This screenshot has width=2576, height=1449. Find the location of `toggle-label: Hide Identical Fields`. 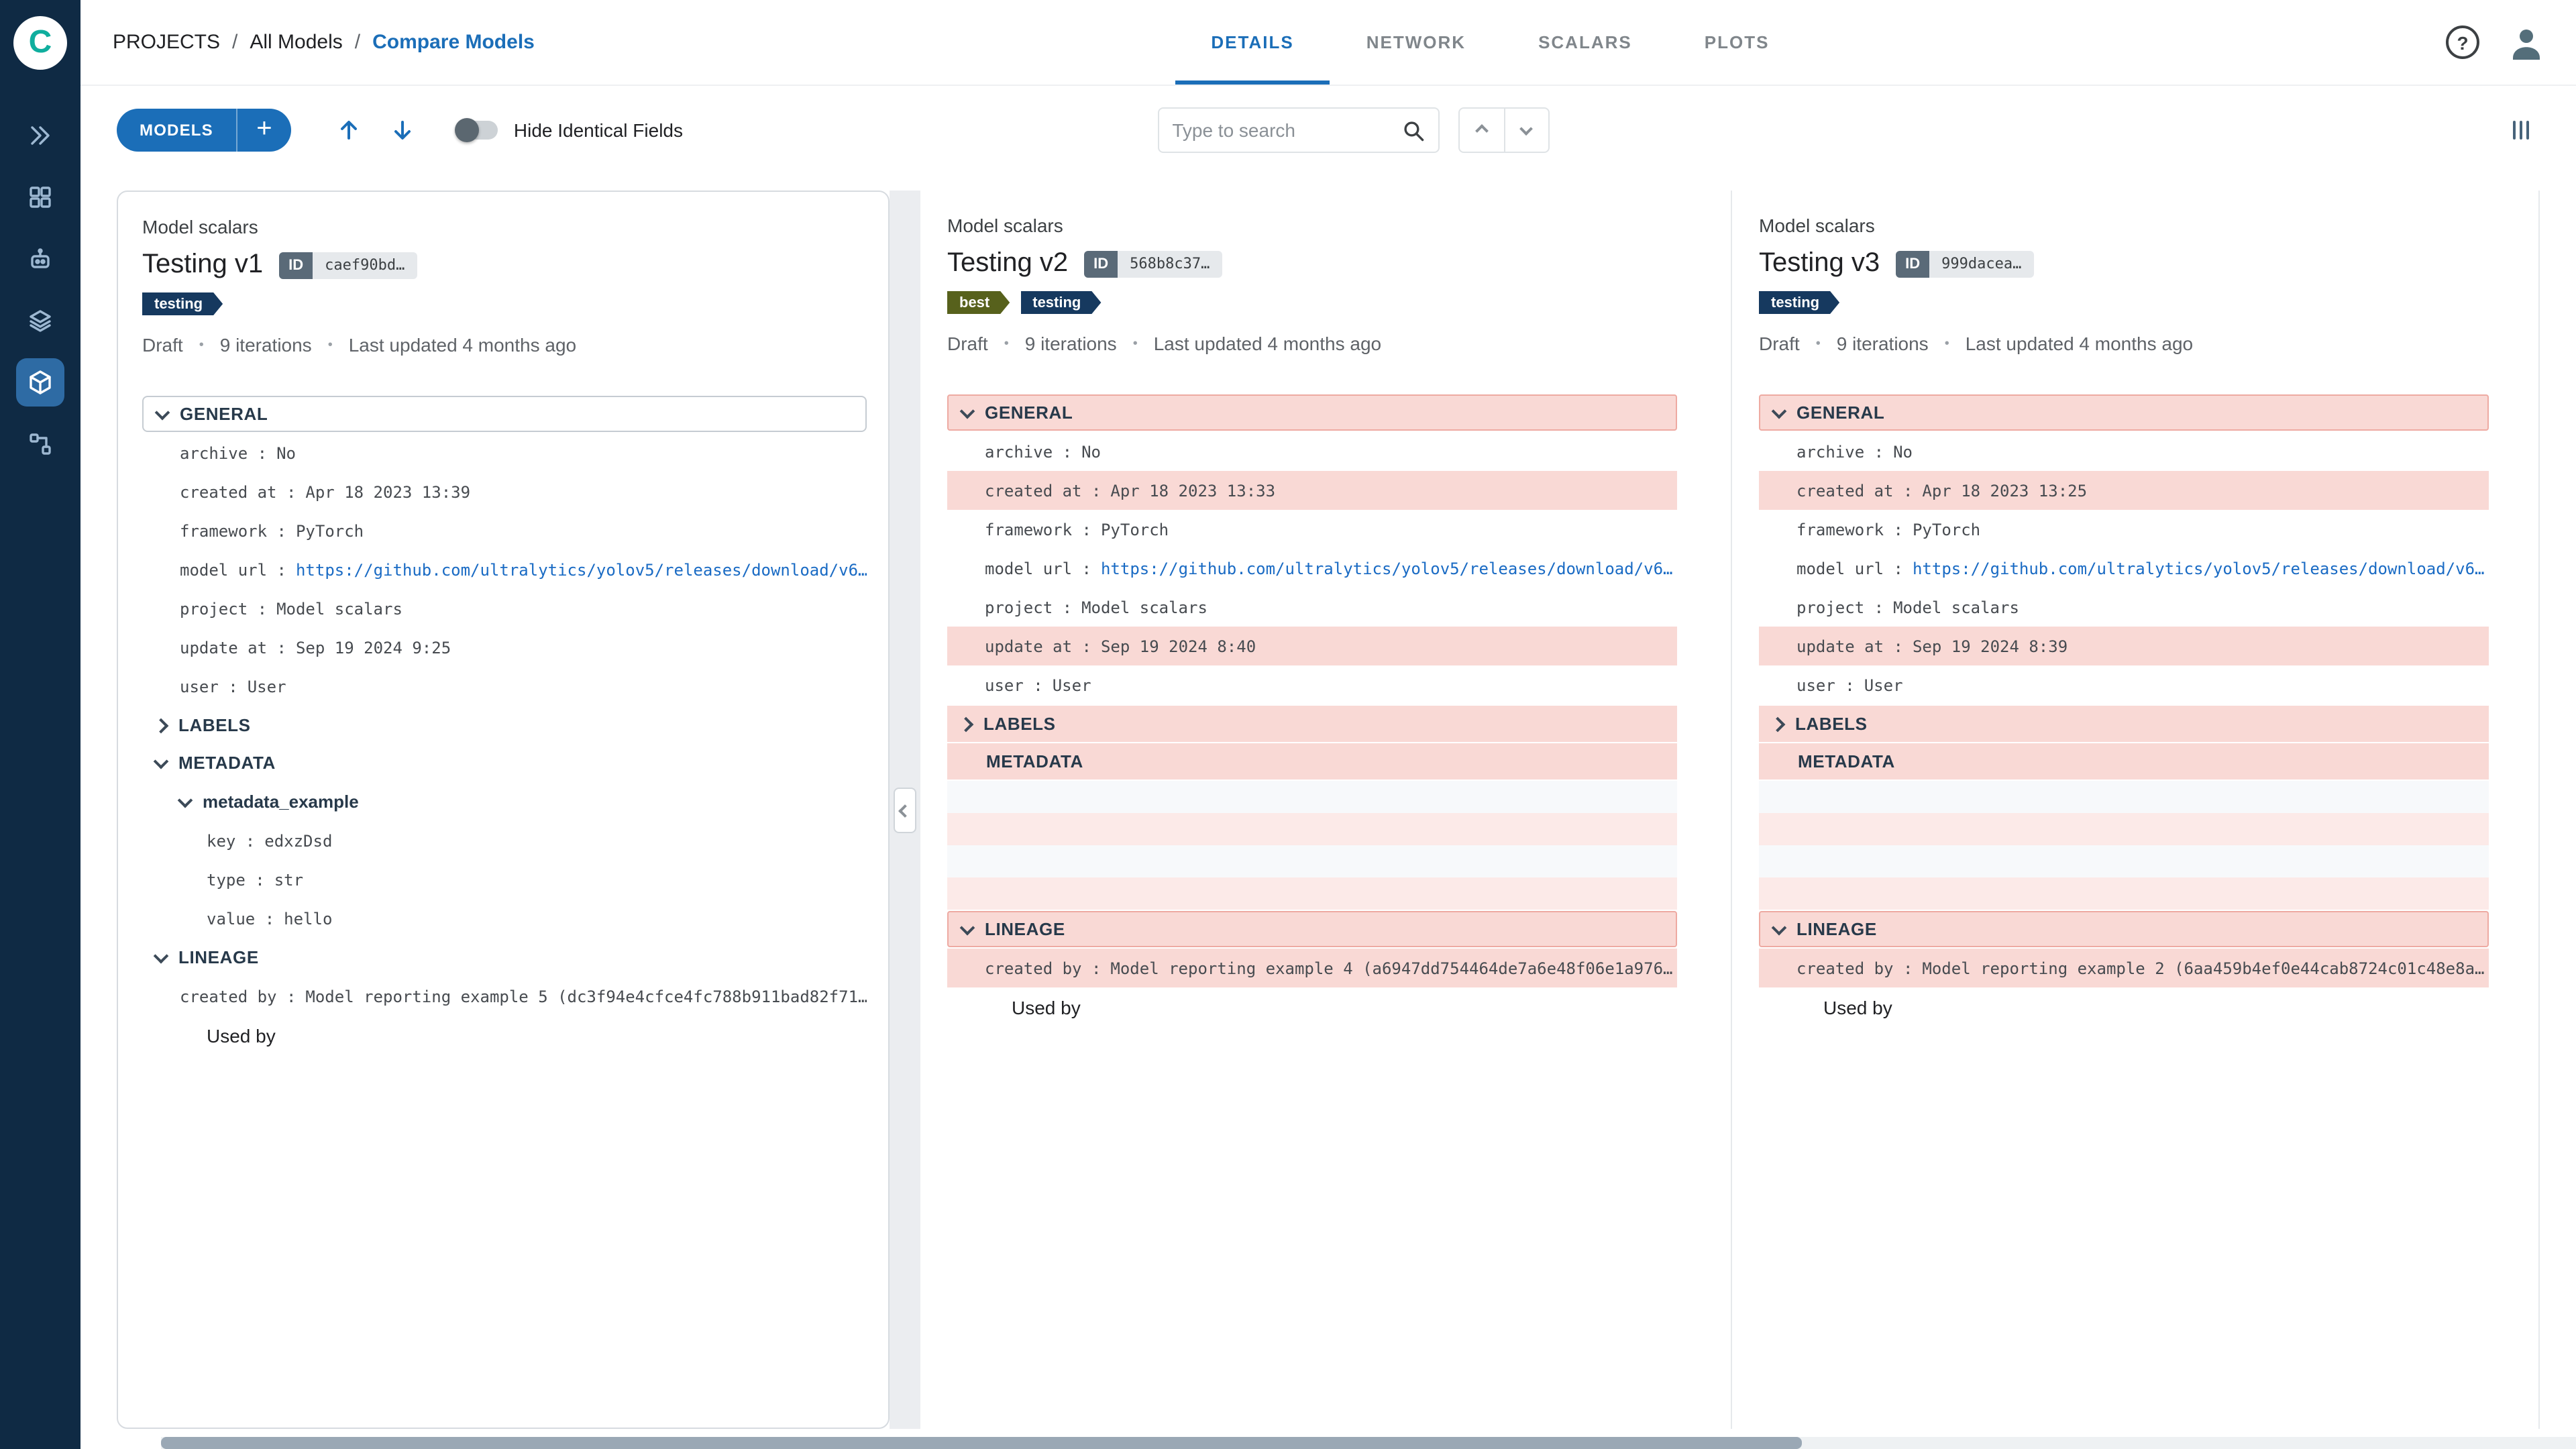

toggle-label: Hide Identical Fields is located at coordinates (598, 130).